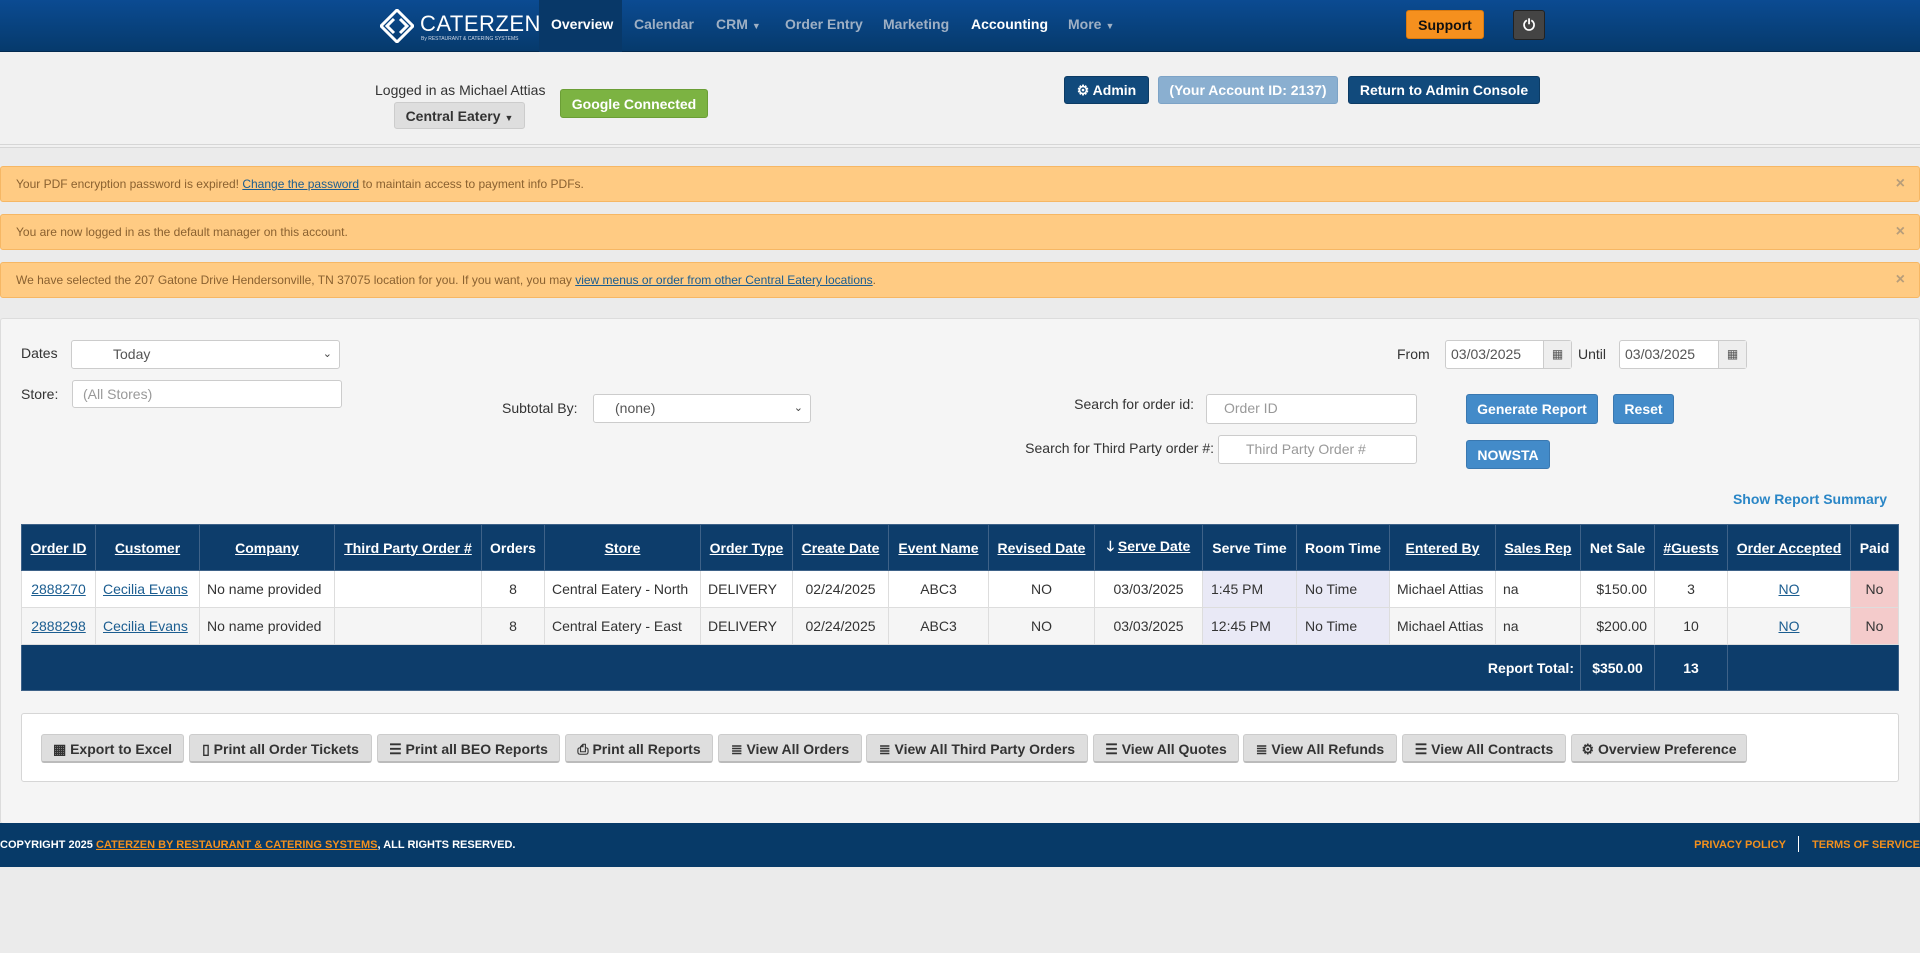  I want to click on column-header: Sales Rep, so click(1538, 547).